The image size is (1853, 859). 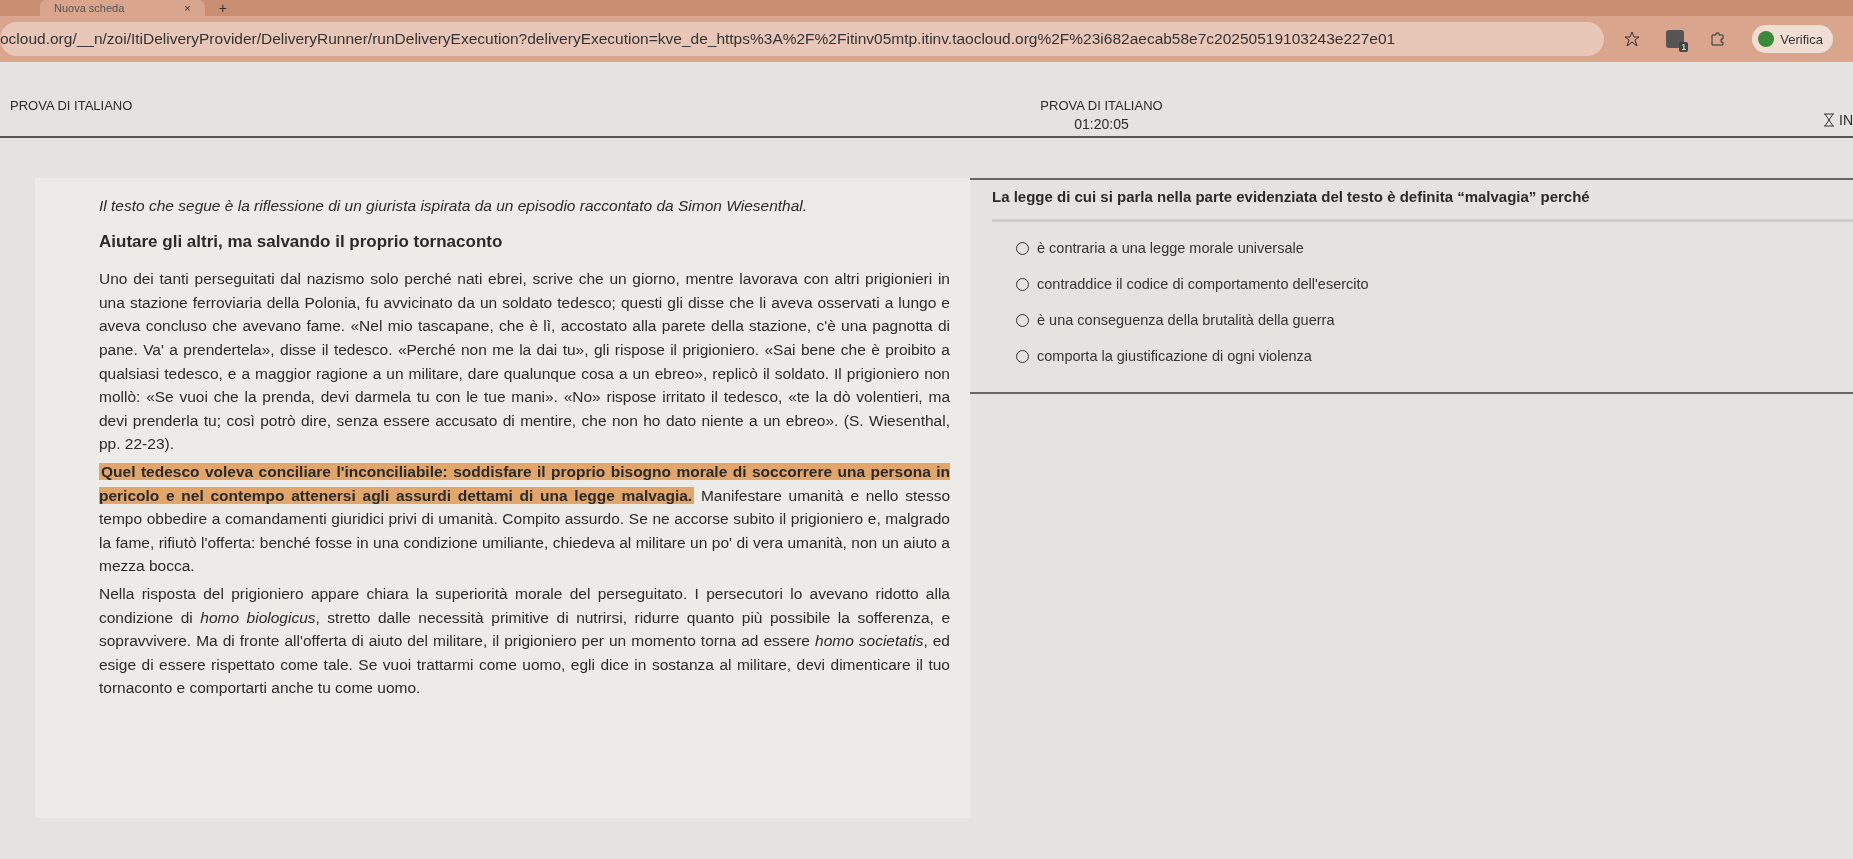 I want to click on new-tab-button: +, so click(x=222, y=8).